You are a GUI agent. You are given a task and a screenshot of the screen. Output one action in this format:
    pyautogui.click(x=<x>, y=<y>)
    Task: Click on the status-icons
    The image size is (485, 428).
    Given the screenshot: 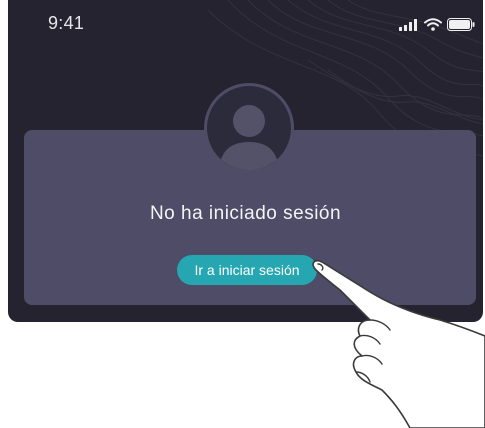 What is the action you would take?
    pyautogui.click(x=437, y=24)
    